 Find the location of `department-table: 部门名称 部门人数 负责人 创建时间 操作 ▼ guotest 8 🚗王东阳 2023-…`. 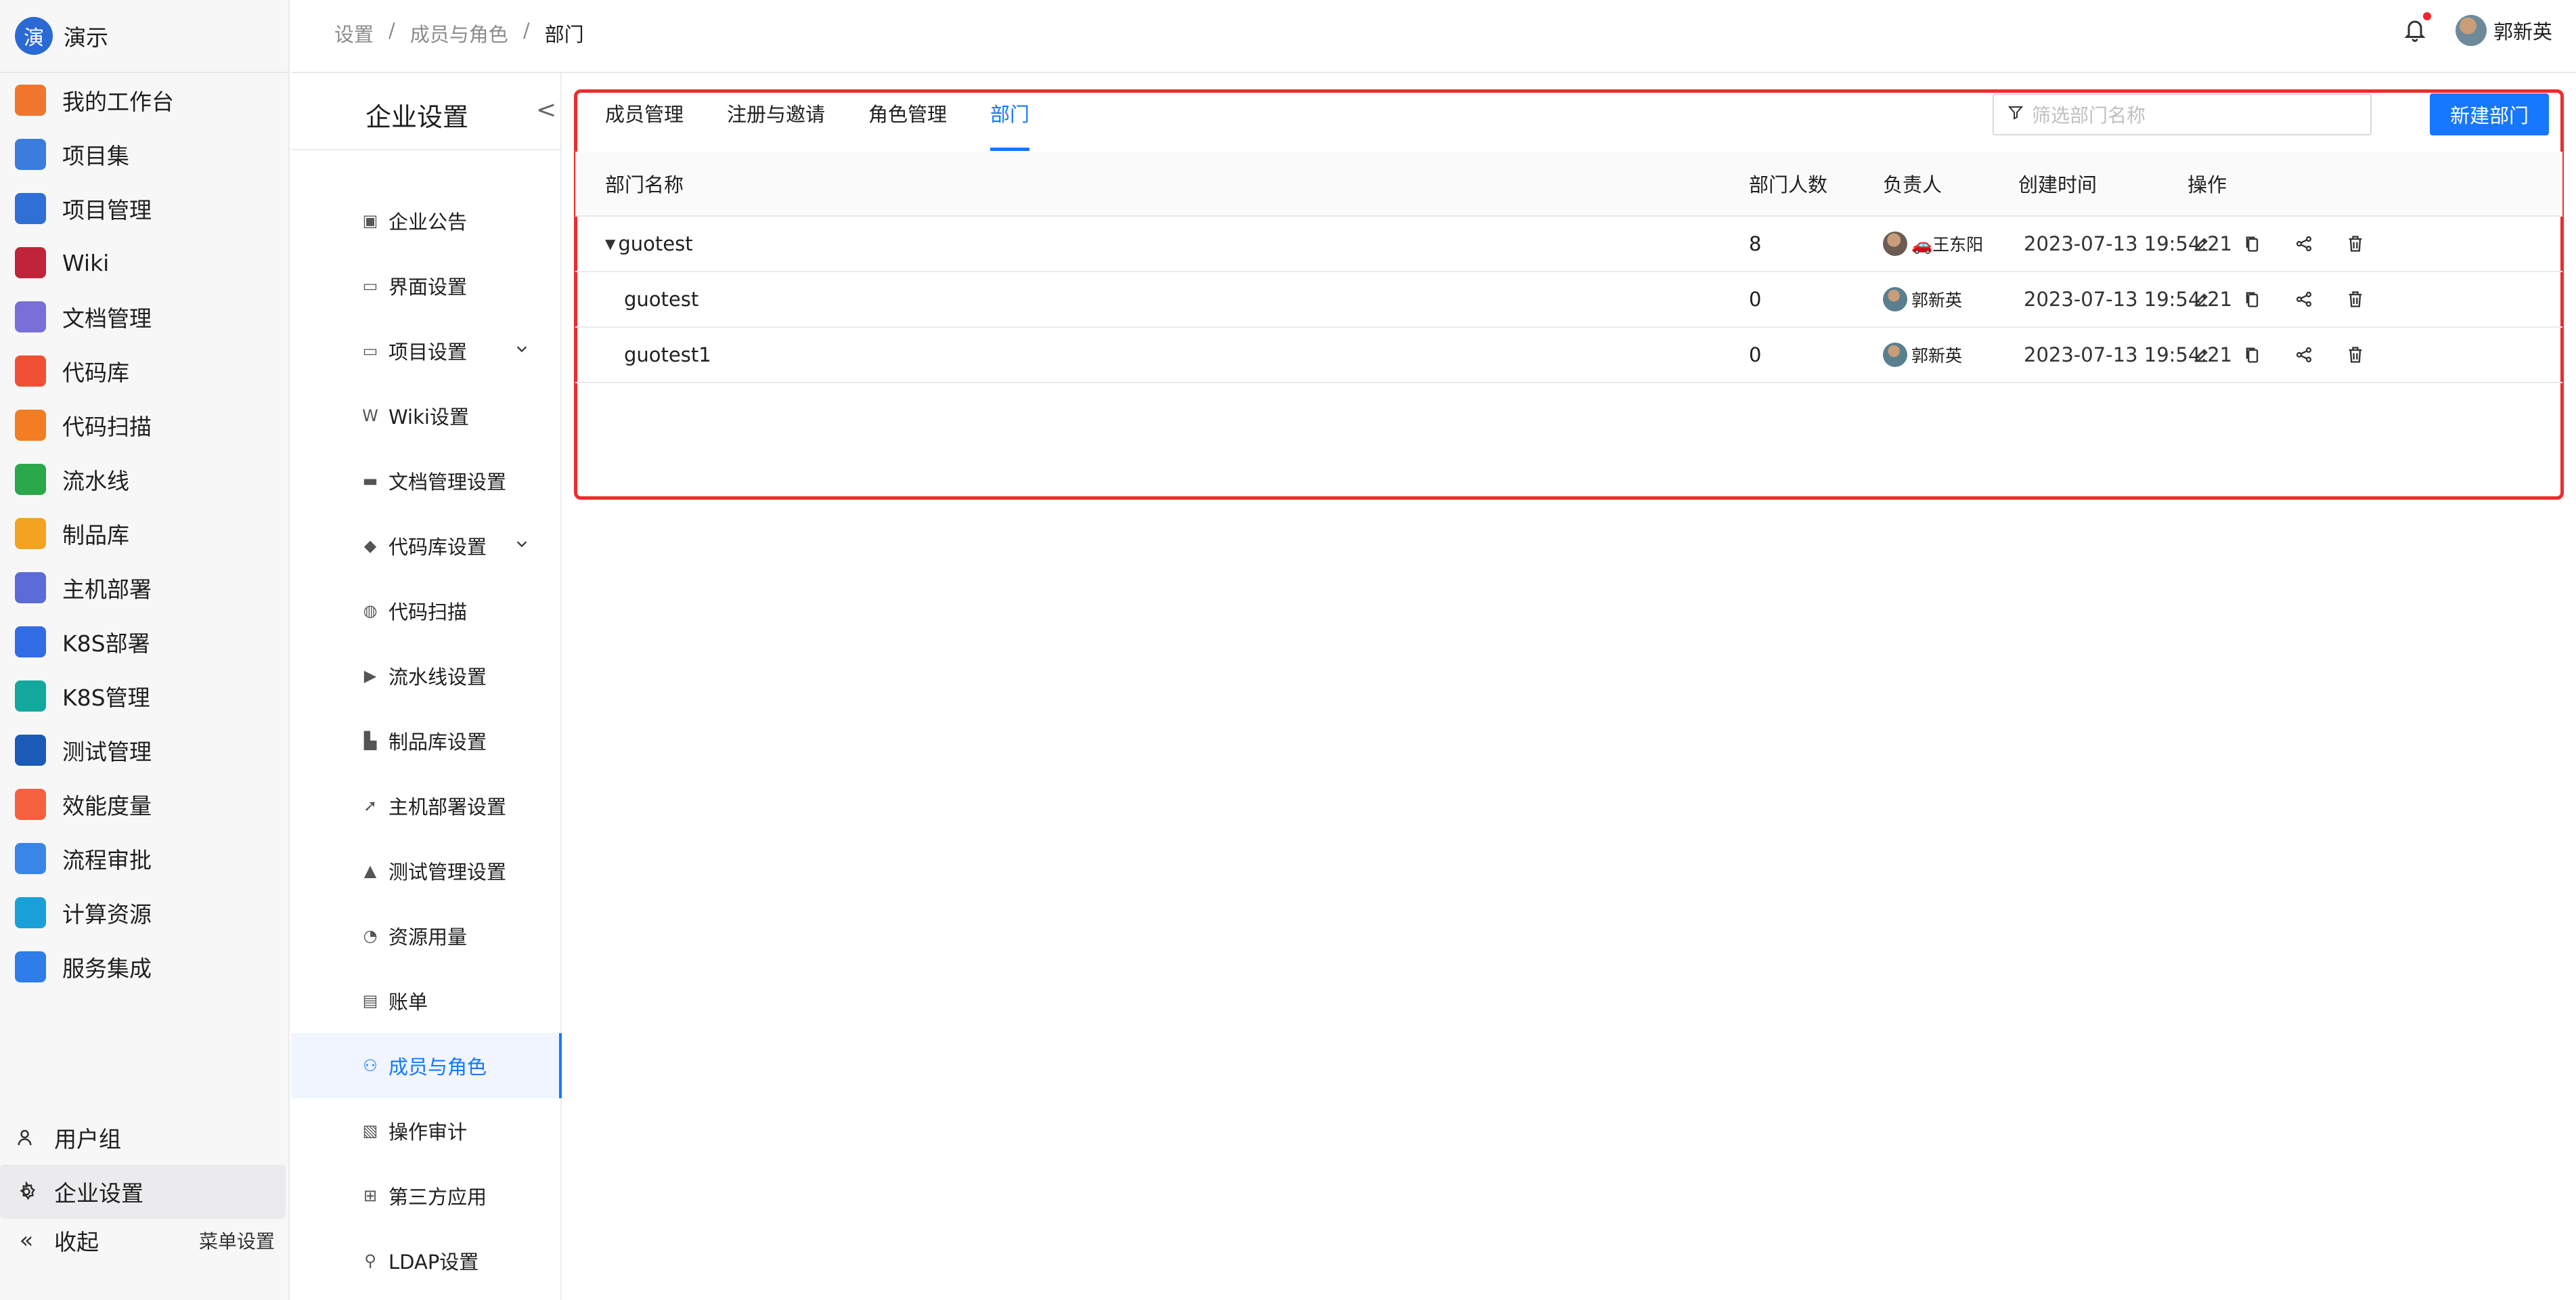

department-table: 部门名称 部门人数 负责人 创建时间 操作 ▼ guotest 8 🚗王东阳 2023-… is located at coordinates (1568, 267).